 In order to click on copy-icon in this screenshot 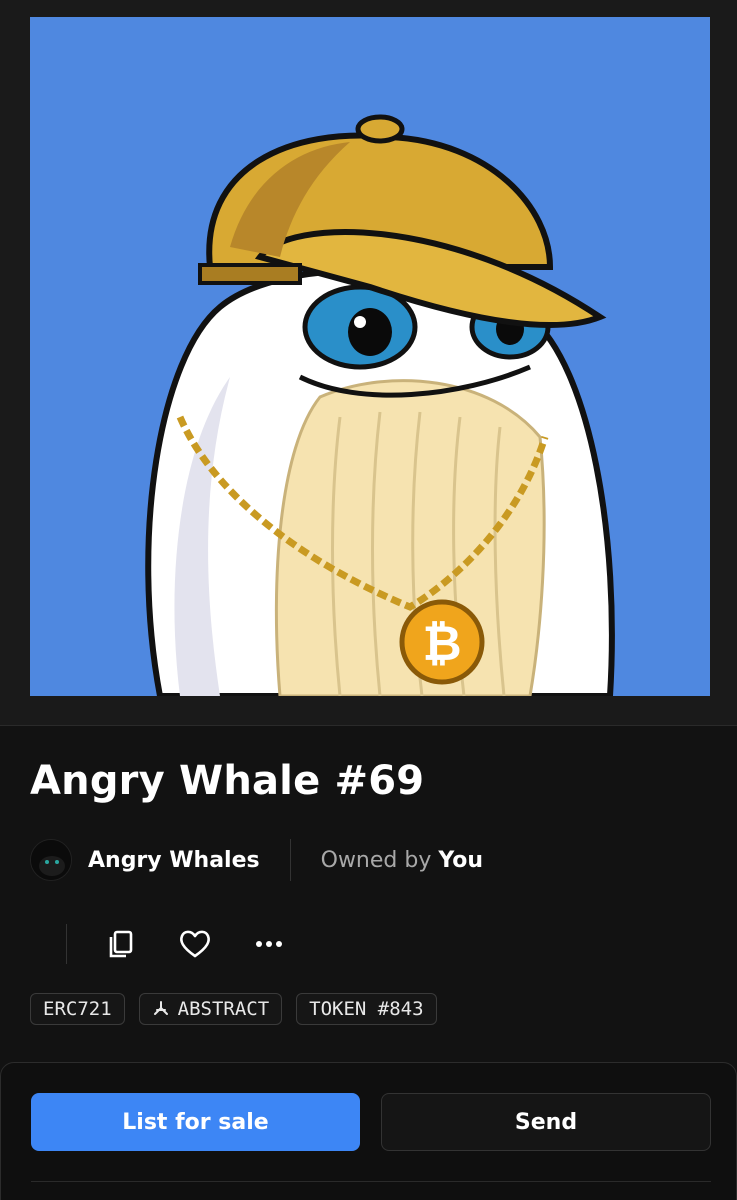, I will do `click(121, 944)`.